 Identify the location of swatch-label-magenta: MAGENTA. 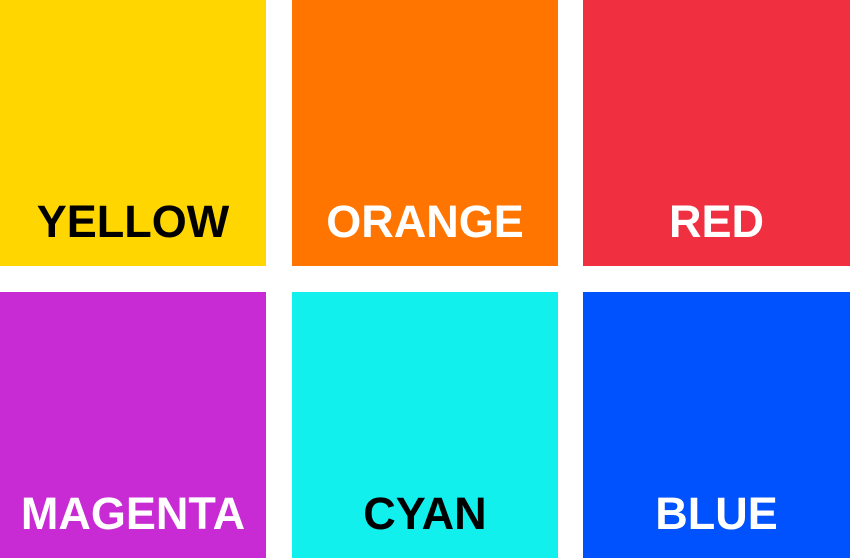
(133, 513).